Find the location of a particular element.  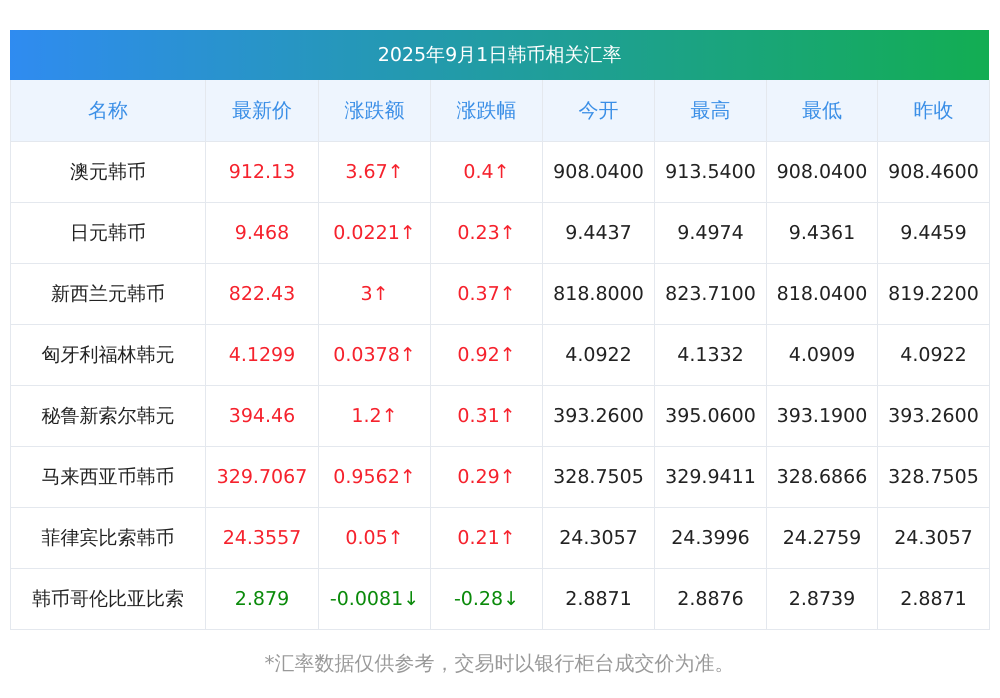

column-header: 涨跌幅 is located at coordinates (487, 111).